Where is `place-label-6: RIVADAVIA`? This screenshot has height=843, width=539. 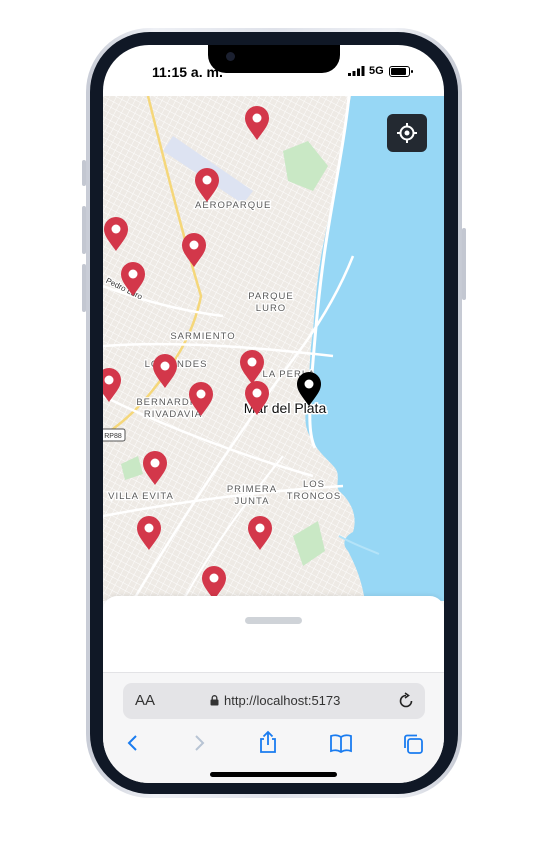 place-label-6: RIVADAVIA is located at coordinates (173, 414).